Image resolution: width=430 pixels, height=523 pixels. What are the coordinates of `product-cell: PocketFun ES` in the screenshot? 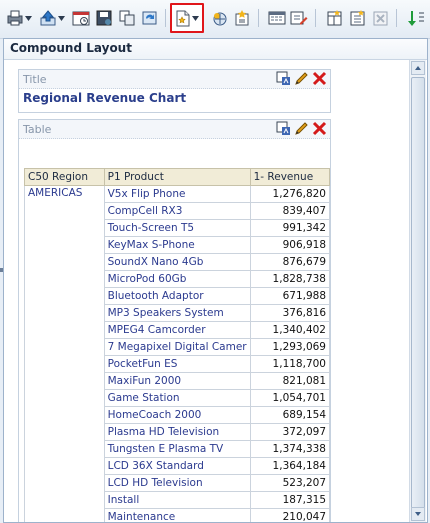 It's located at (177, 364).